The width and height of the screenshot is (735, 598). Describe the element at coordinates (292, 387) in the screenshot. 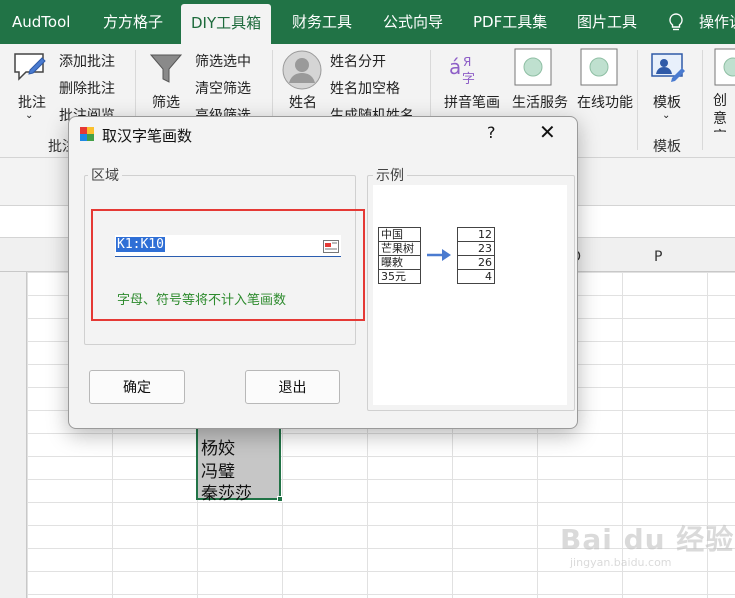

I see `exit-button: 退出` at that location.